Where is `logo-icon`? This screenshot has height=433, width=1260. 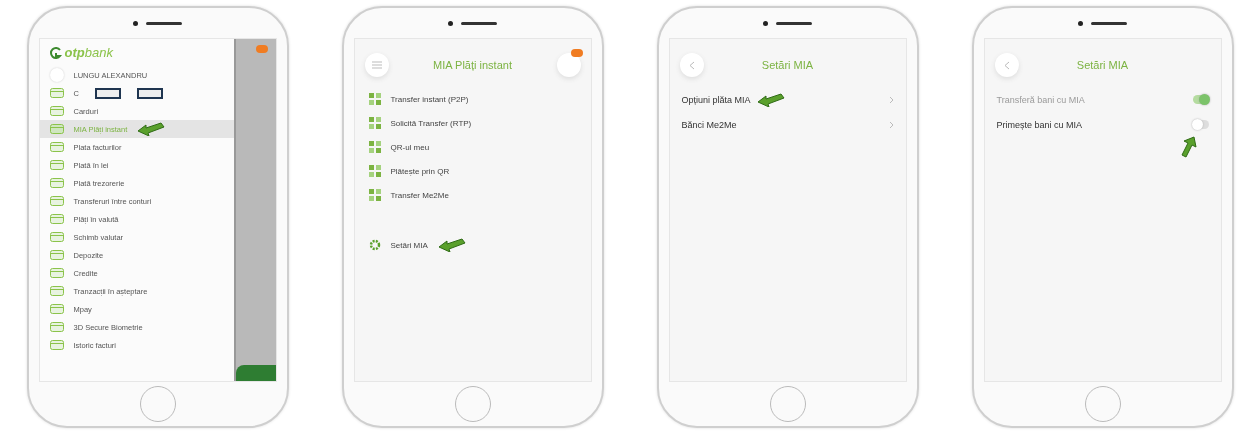 logo-icon is located at coordinates (55, 52).